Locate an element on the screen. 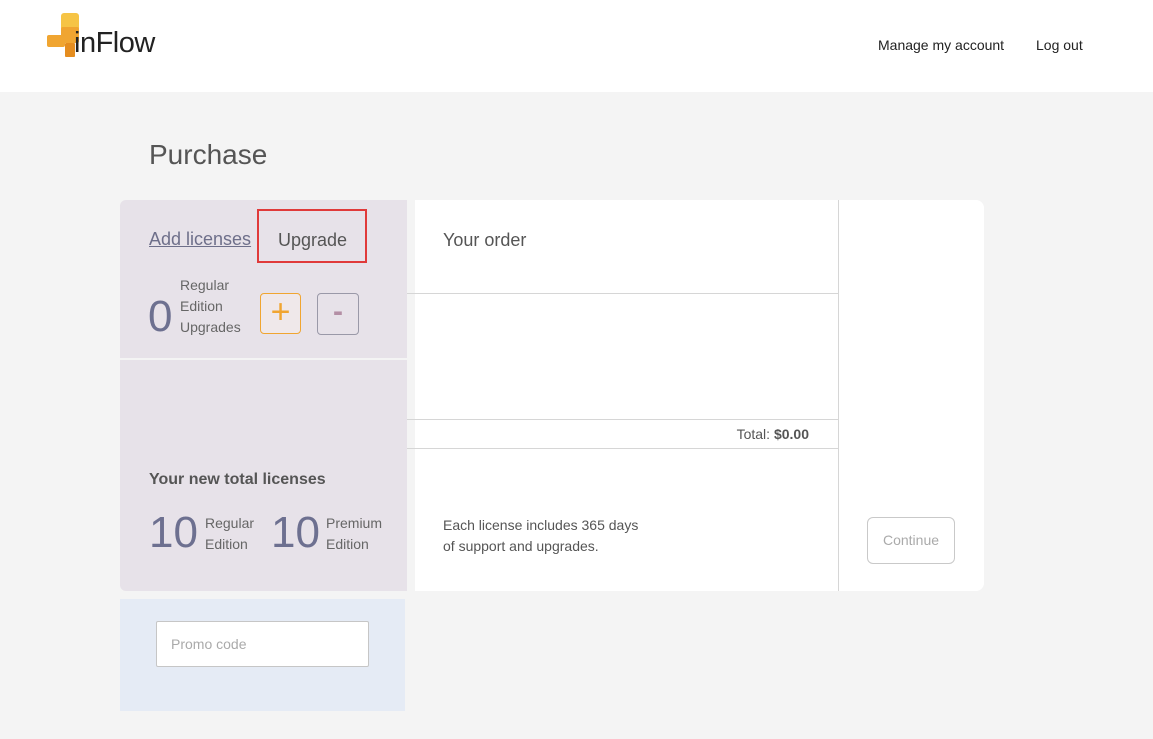 This screenshot has height=739, width=1153. new-totals-heading: Your new total licenses is located at coordinates (237, 479).